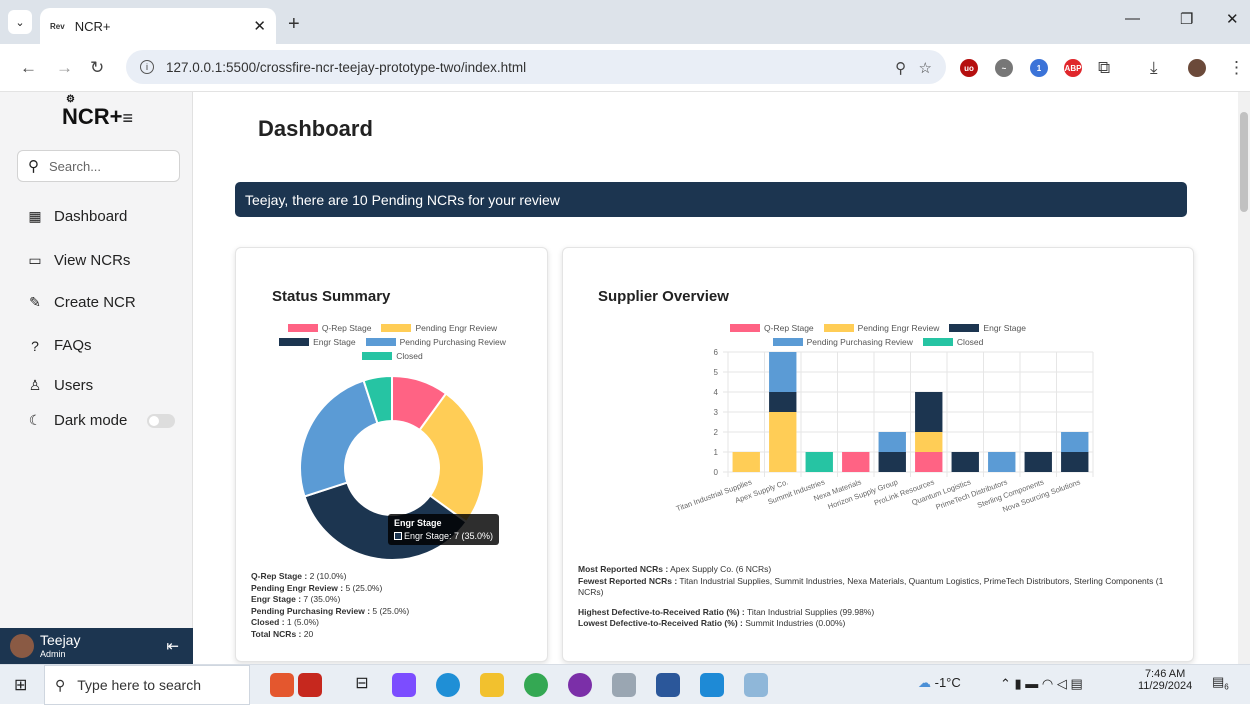 Image resolution: width=1250 pixels, height=705 pixels. What do you see at coordinates (20, 685) in the screenshot?
I see `windows-start-icon: ⊞` at bounding box center [20, 685].